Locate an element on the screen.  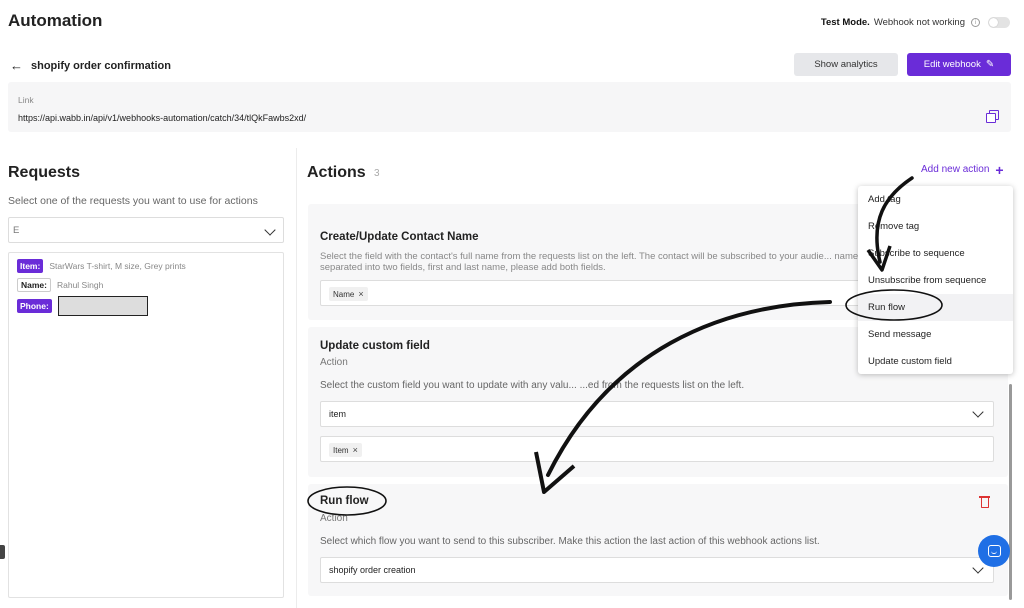
add-new-action-button: Add new action + is located at coordinates (962, 169).